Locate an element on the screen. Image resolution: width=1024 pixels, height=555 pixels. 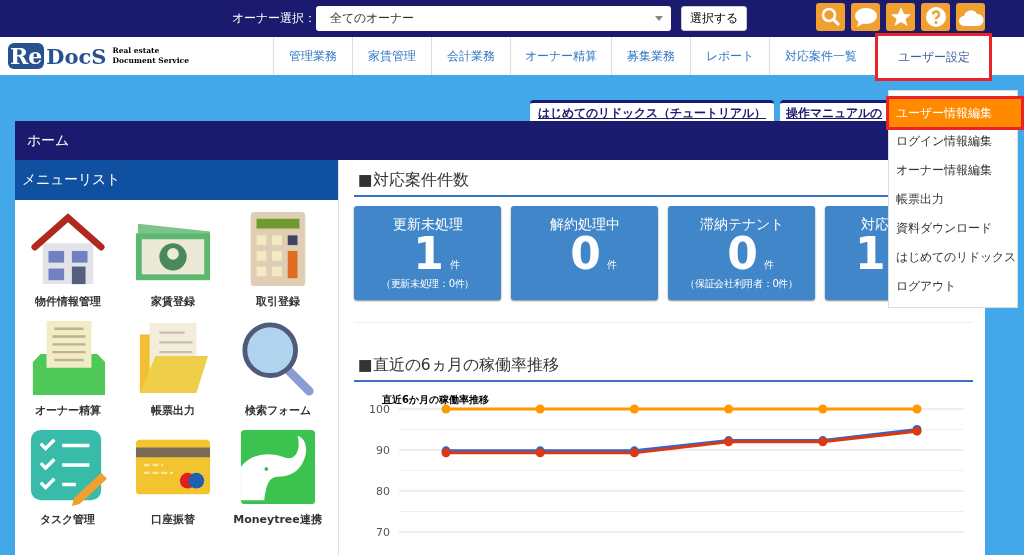
menu-label: タスク管理 is located at coordinates (67, 519).